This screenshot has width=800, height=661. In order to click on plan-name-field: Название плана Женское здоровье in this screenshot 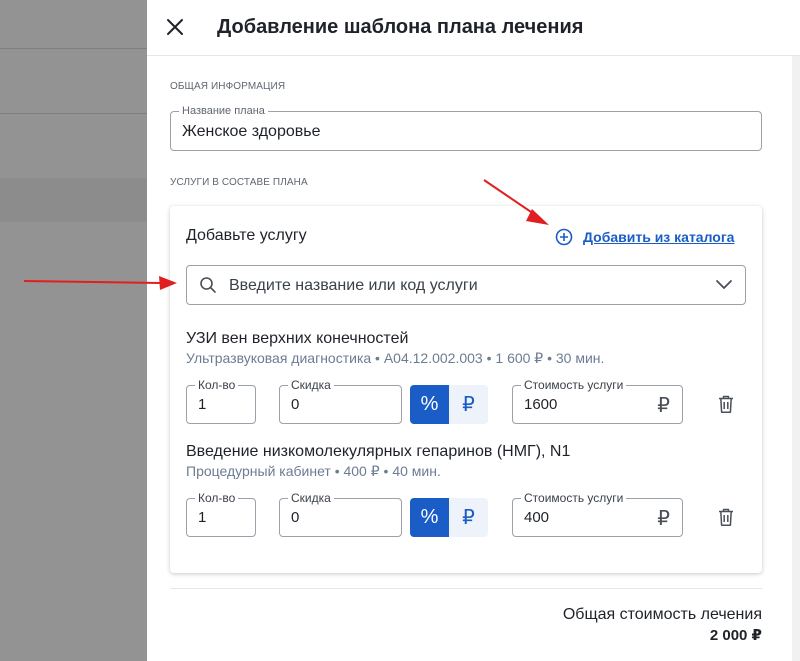, I will do `click(466, 128)`.